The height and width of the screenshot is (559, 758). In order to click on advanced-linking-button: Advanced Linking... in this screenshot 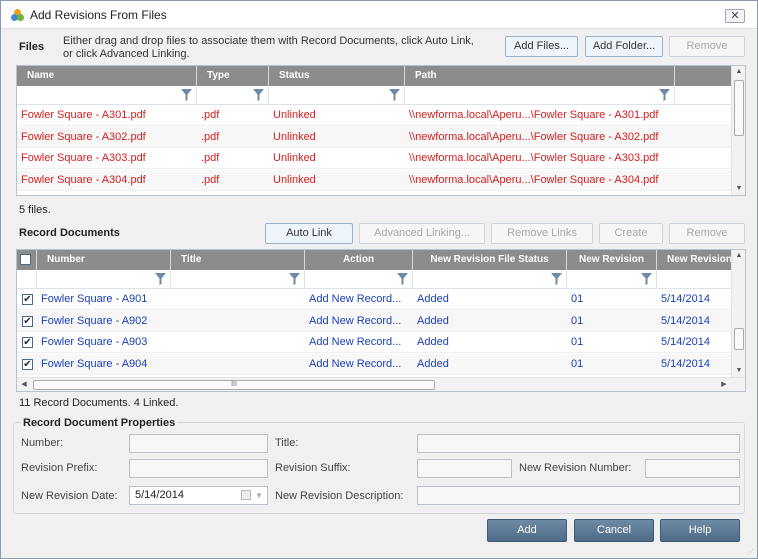, I will do `click(422, 233)`.